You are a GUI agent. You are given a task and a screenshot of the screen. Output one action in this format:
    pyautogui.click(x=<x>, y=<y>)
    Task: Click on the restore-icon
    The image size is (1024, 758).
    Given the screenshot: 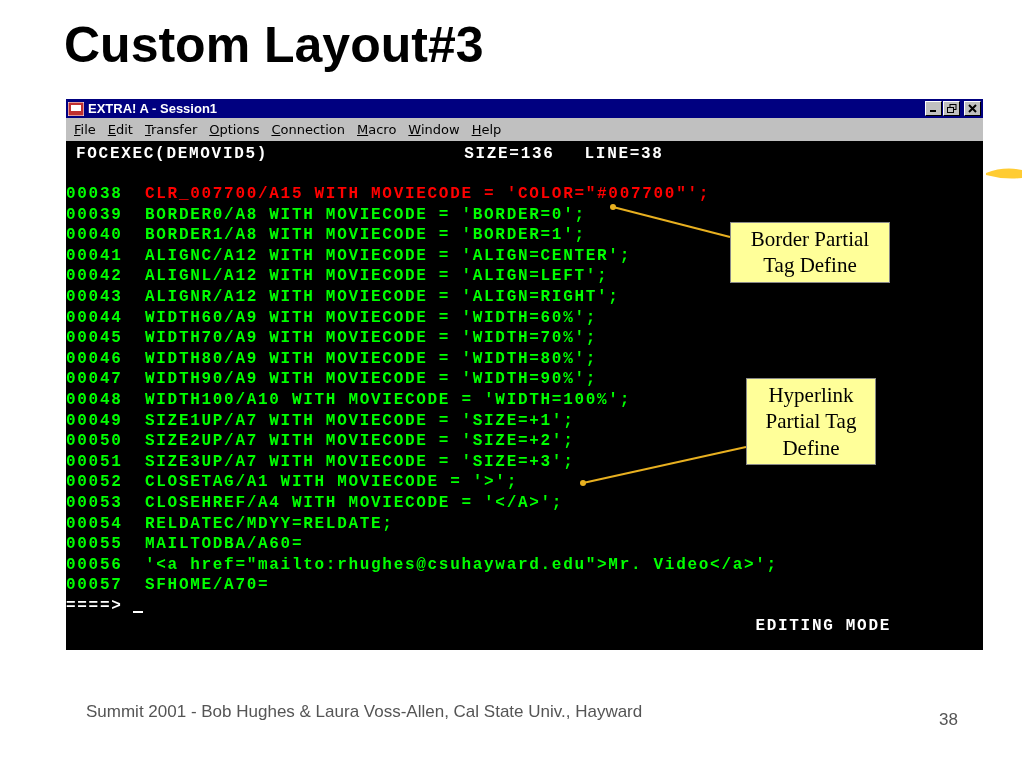 What is the action you would take?
    pyautogui.click(x=951, y=108)
    